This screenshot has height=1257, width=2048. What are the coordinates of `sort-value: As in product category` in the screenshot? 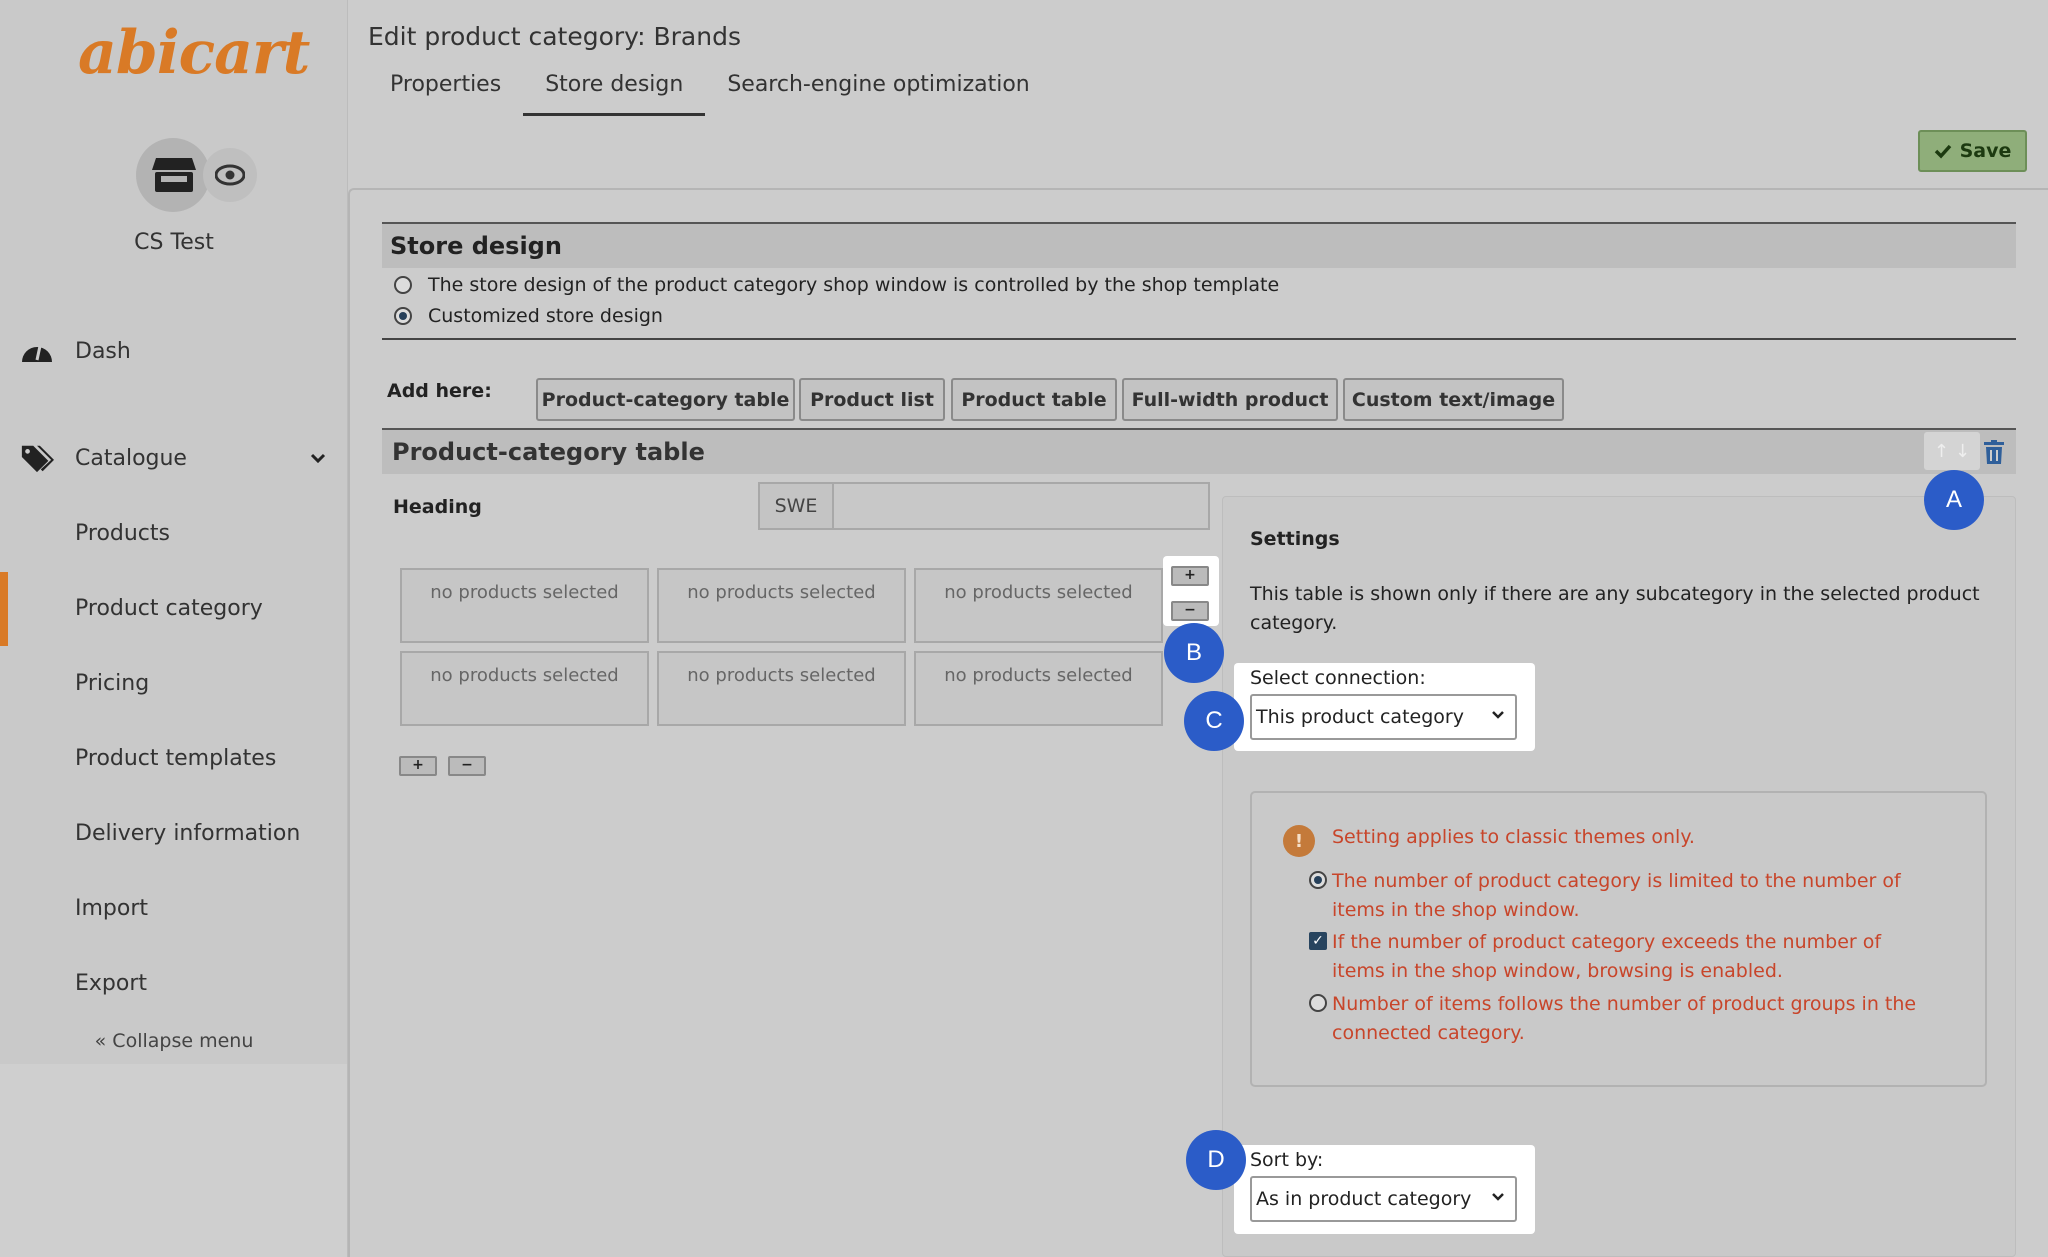 It's located at (1364, 1199).